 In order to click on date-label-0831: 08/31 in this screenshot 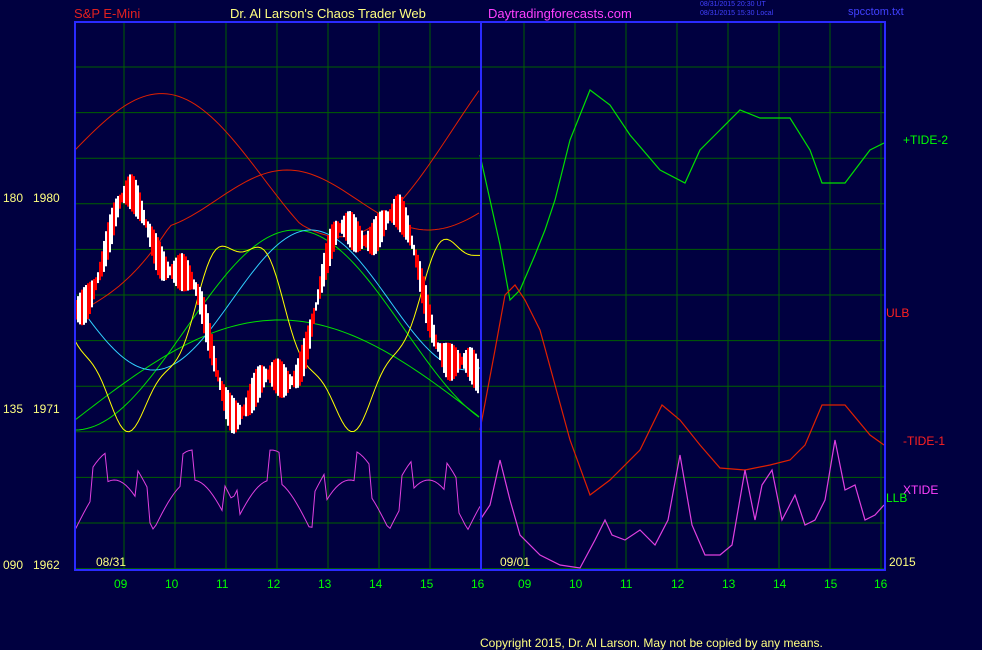, I will do `click(111, 562)`.